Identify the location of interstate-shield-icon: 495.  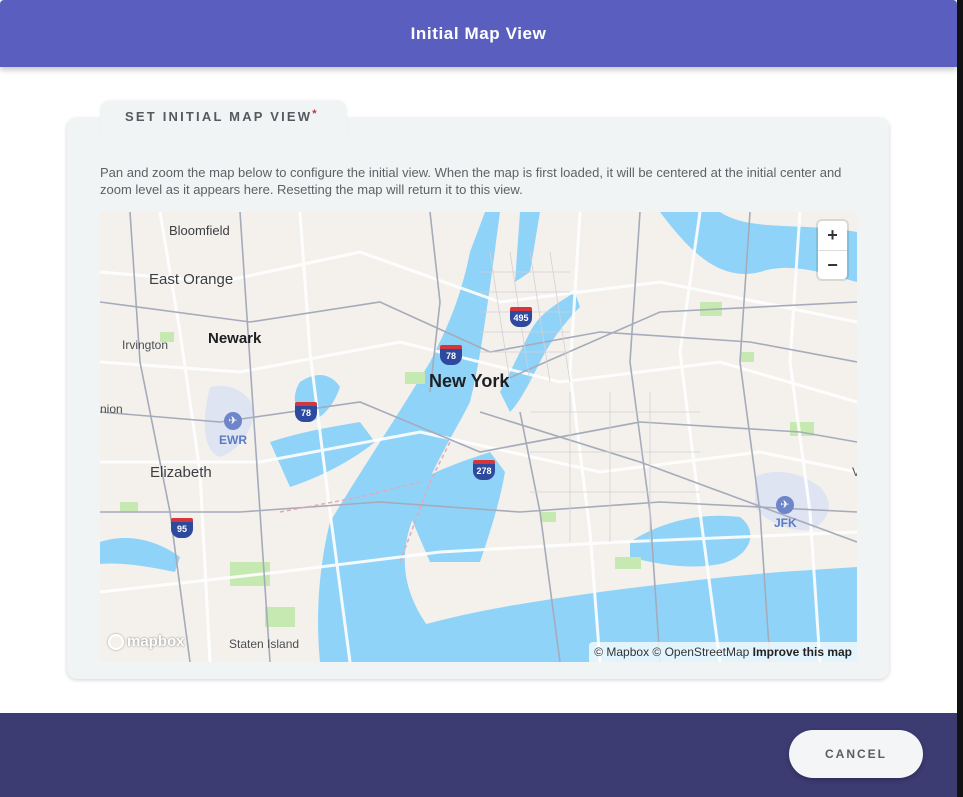
(521, 317).